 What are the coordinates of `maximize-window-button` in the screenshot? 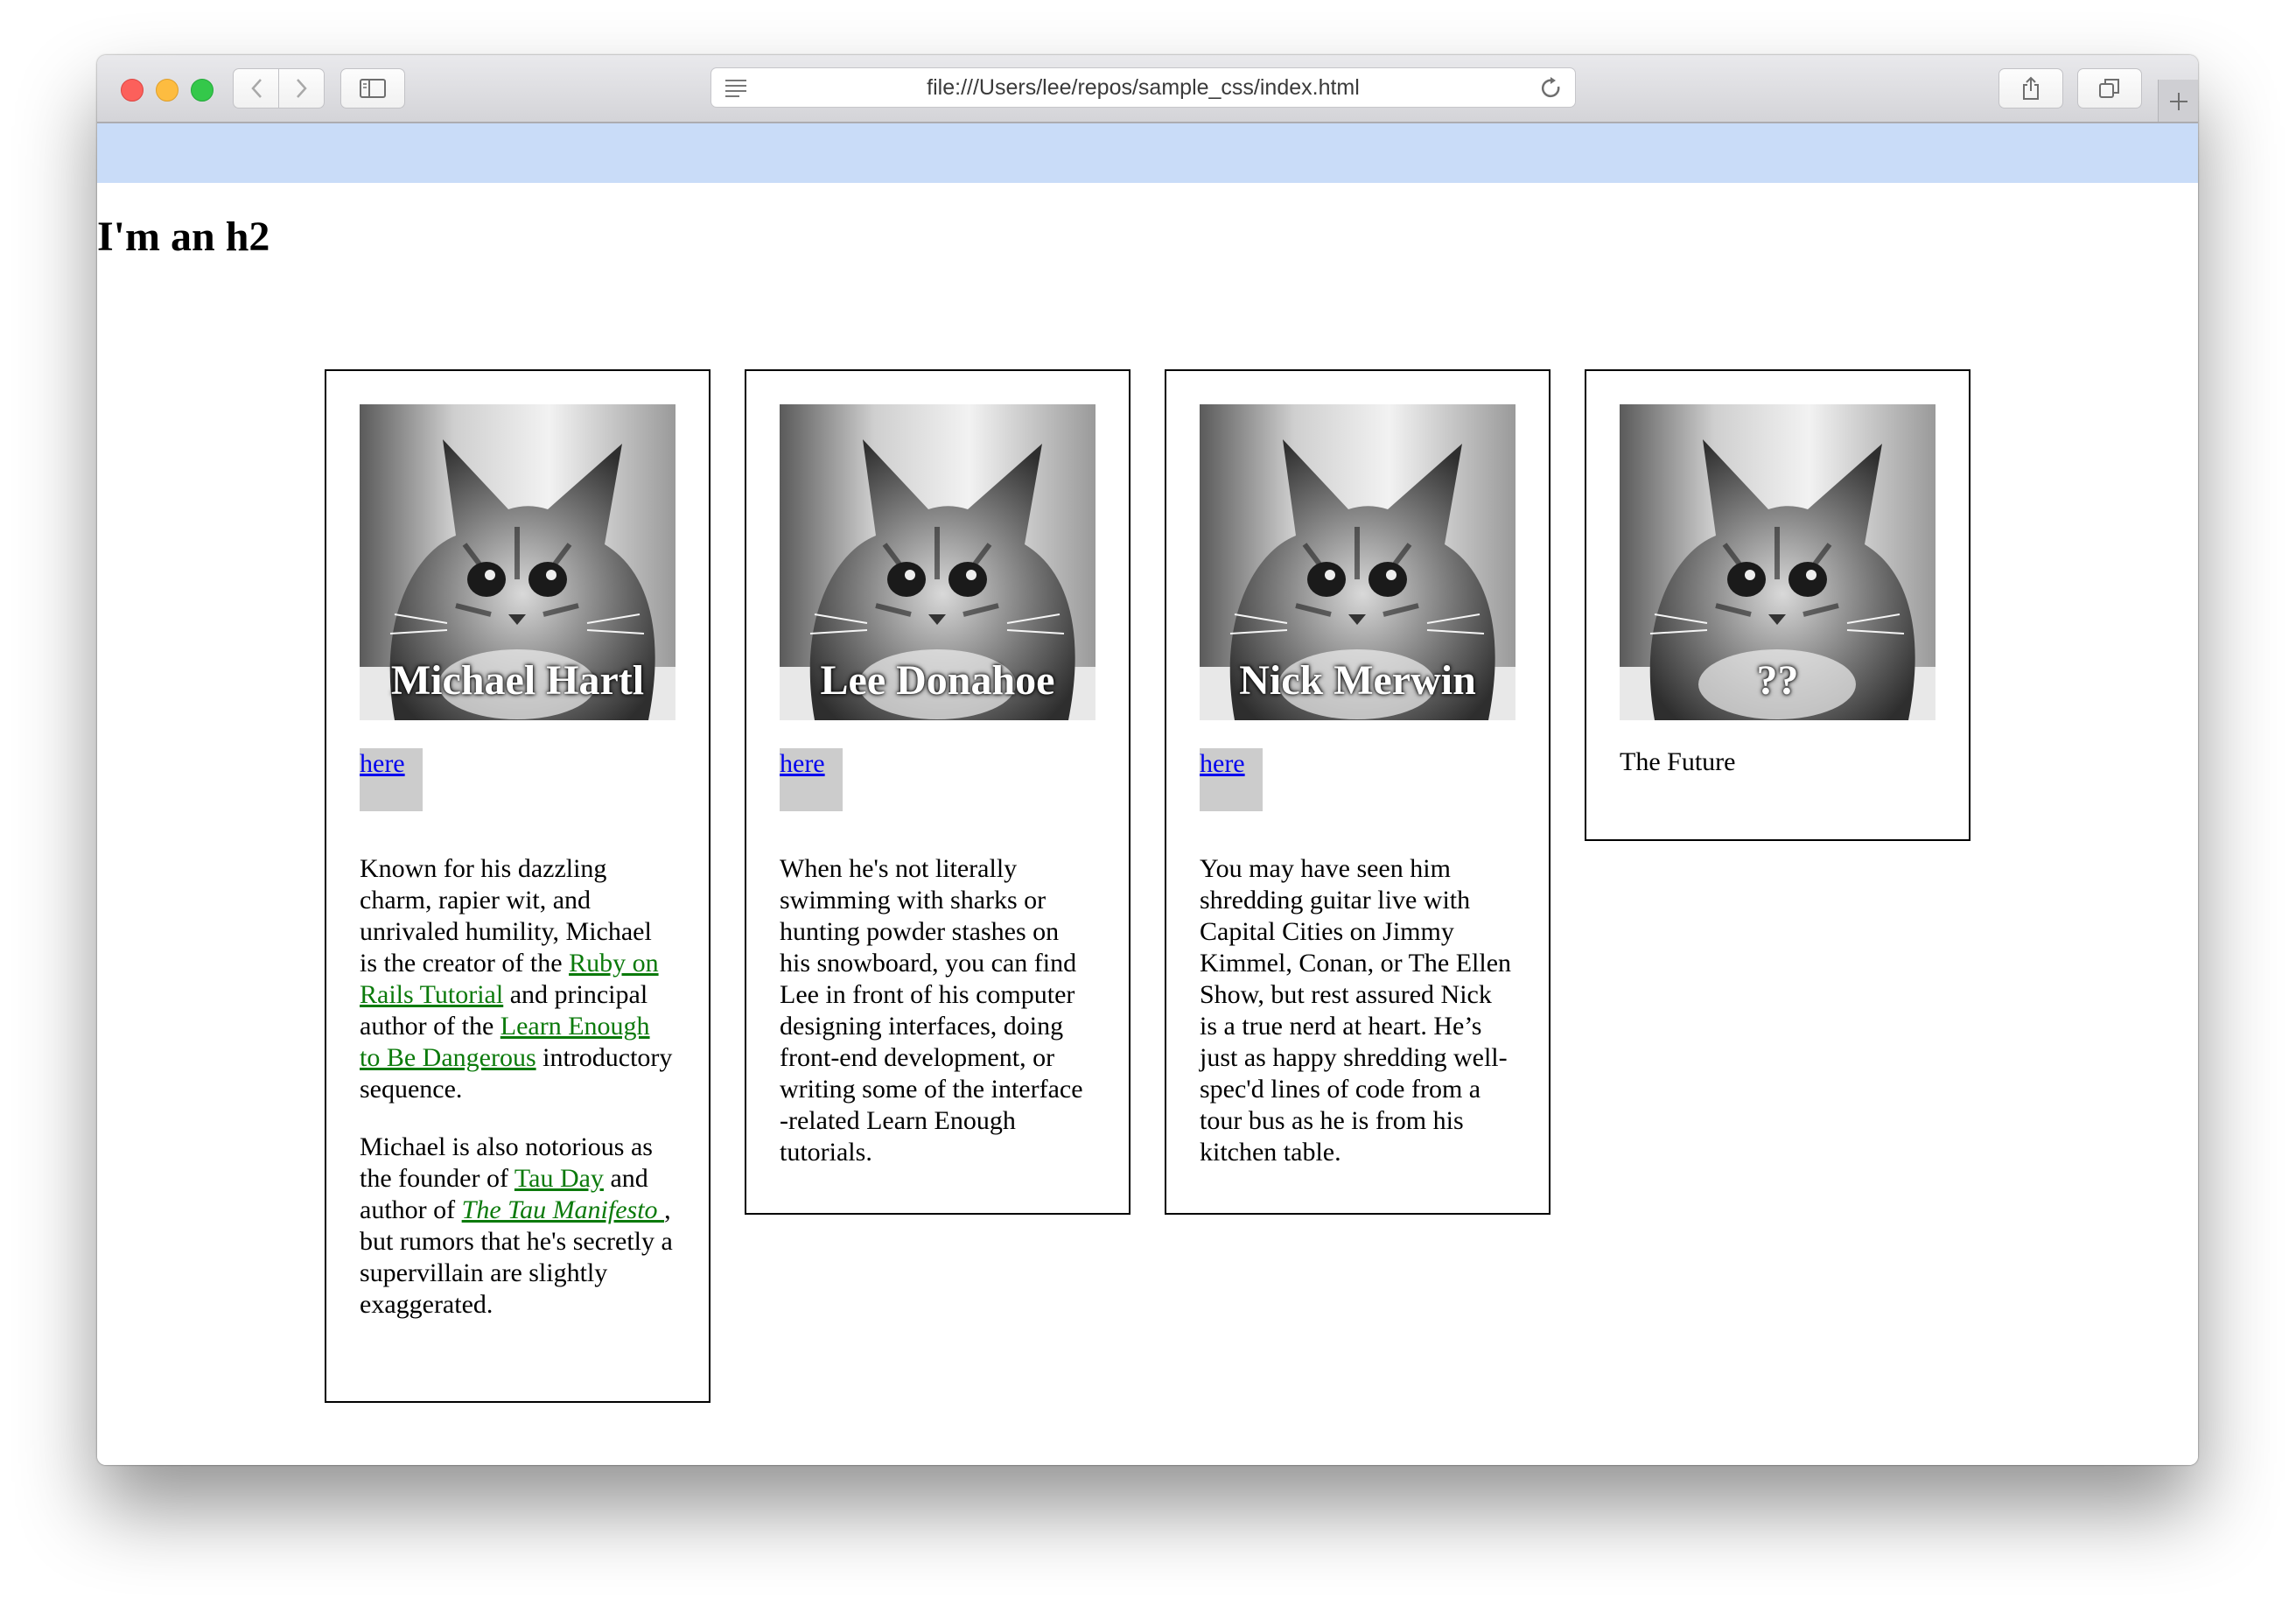 It's located at (202, 91).